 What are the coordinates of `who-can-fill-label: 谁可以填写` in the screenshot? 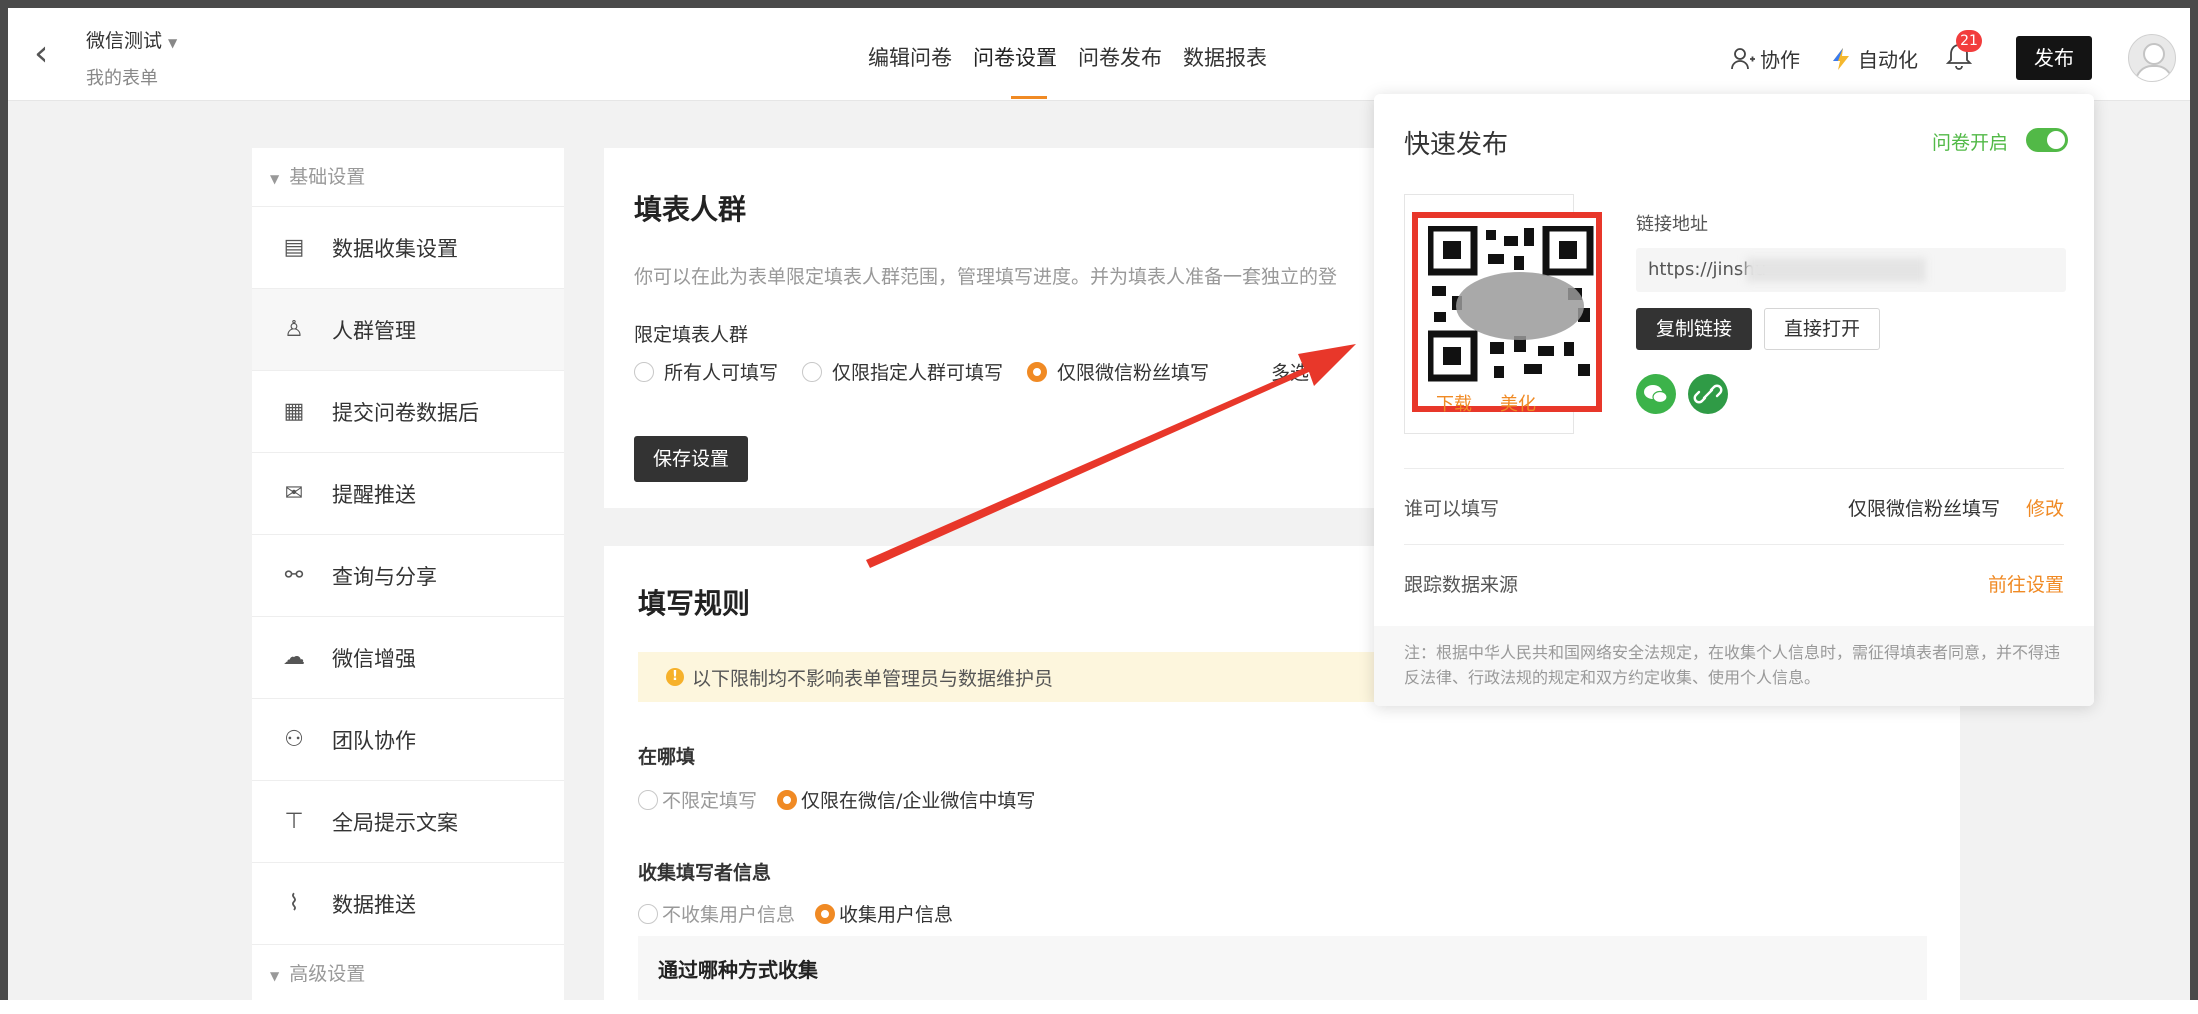 It's located at (1452, 509).